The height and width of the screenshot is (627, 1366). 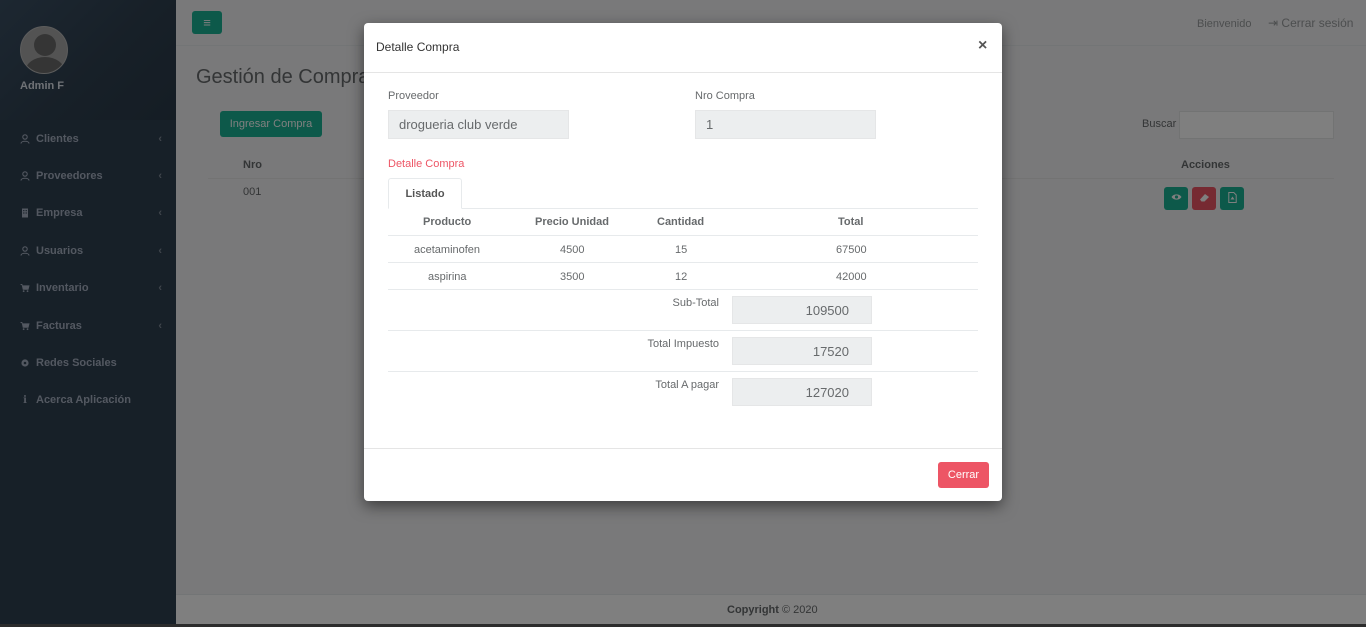 What do you see at coordinates (802, 392) in the screenshot?
I see `total-pagar-field: 127020` at bounding box center [802, 392].